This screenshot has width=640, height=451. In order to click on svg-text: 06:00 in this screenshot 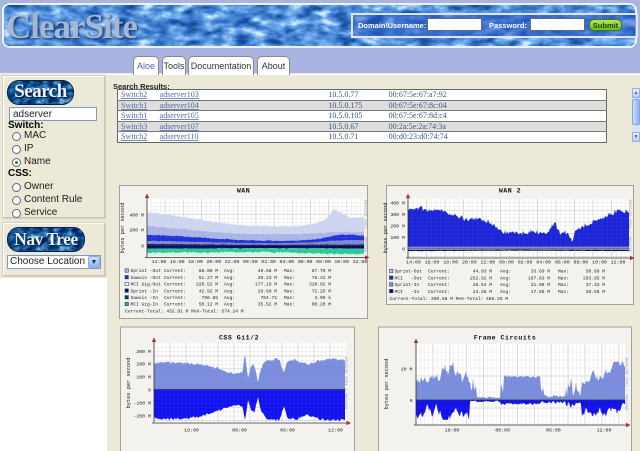, I will do `click(553, 431)`.